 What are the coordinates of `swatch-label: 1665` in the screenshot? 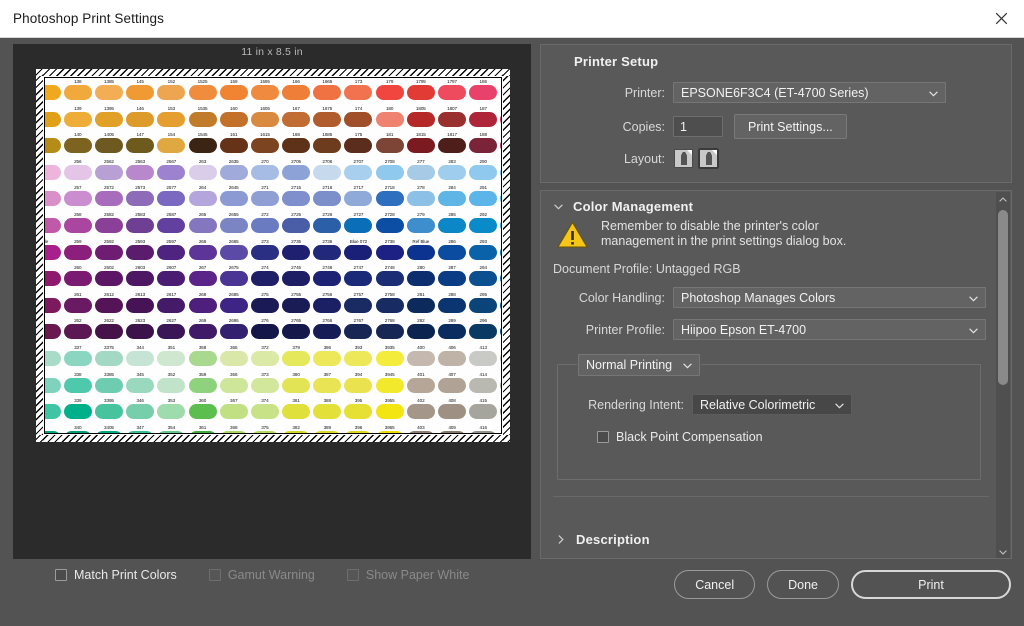 It's located at (327, 81).